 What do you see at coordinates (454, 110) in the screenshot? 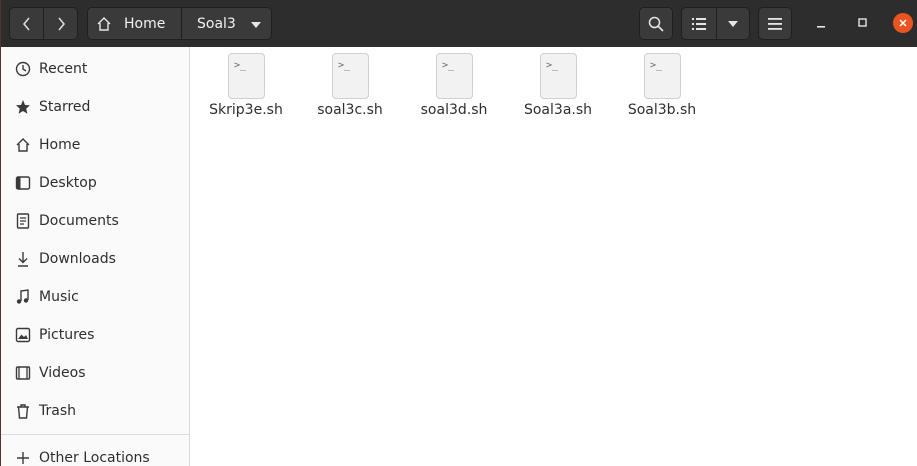
I see `file-name: soal3d.sh` at bounding box center [454, 110].